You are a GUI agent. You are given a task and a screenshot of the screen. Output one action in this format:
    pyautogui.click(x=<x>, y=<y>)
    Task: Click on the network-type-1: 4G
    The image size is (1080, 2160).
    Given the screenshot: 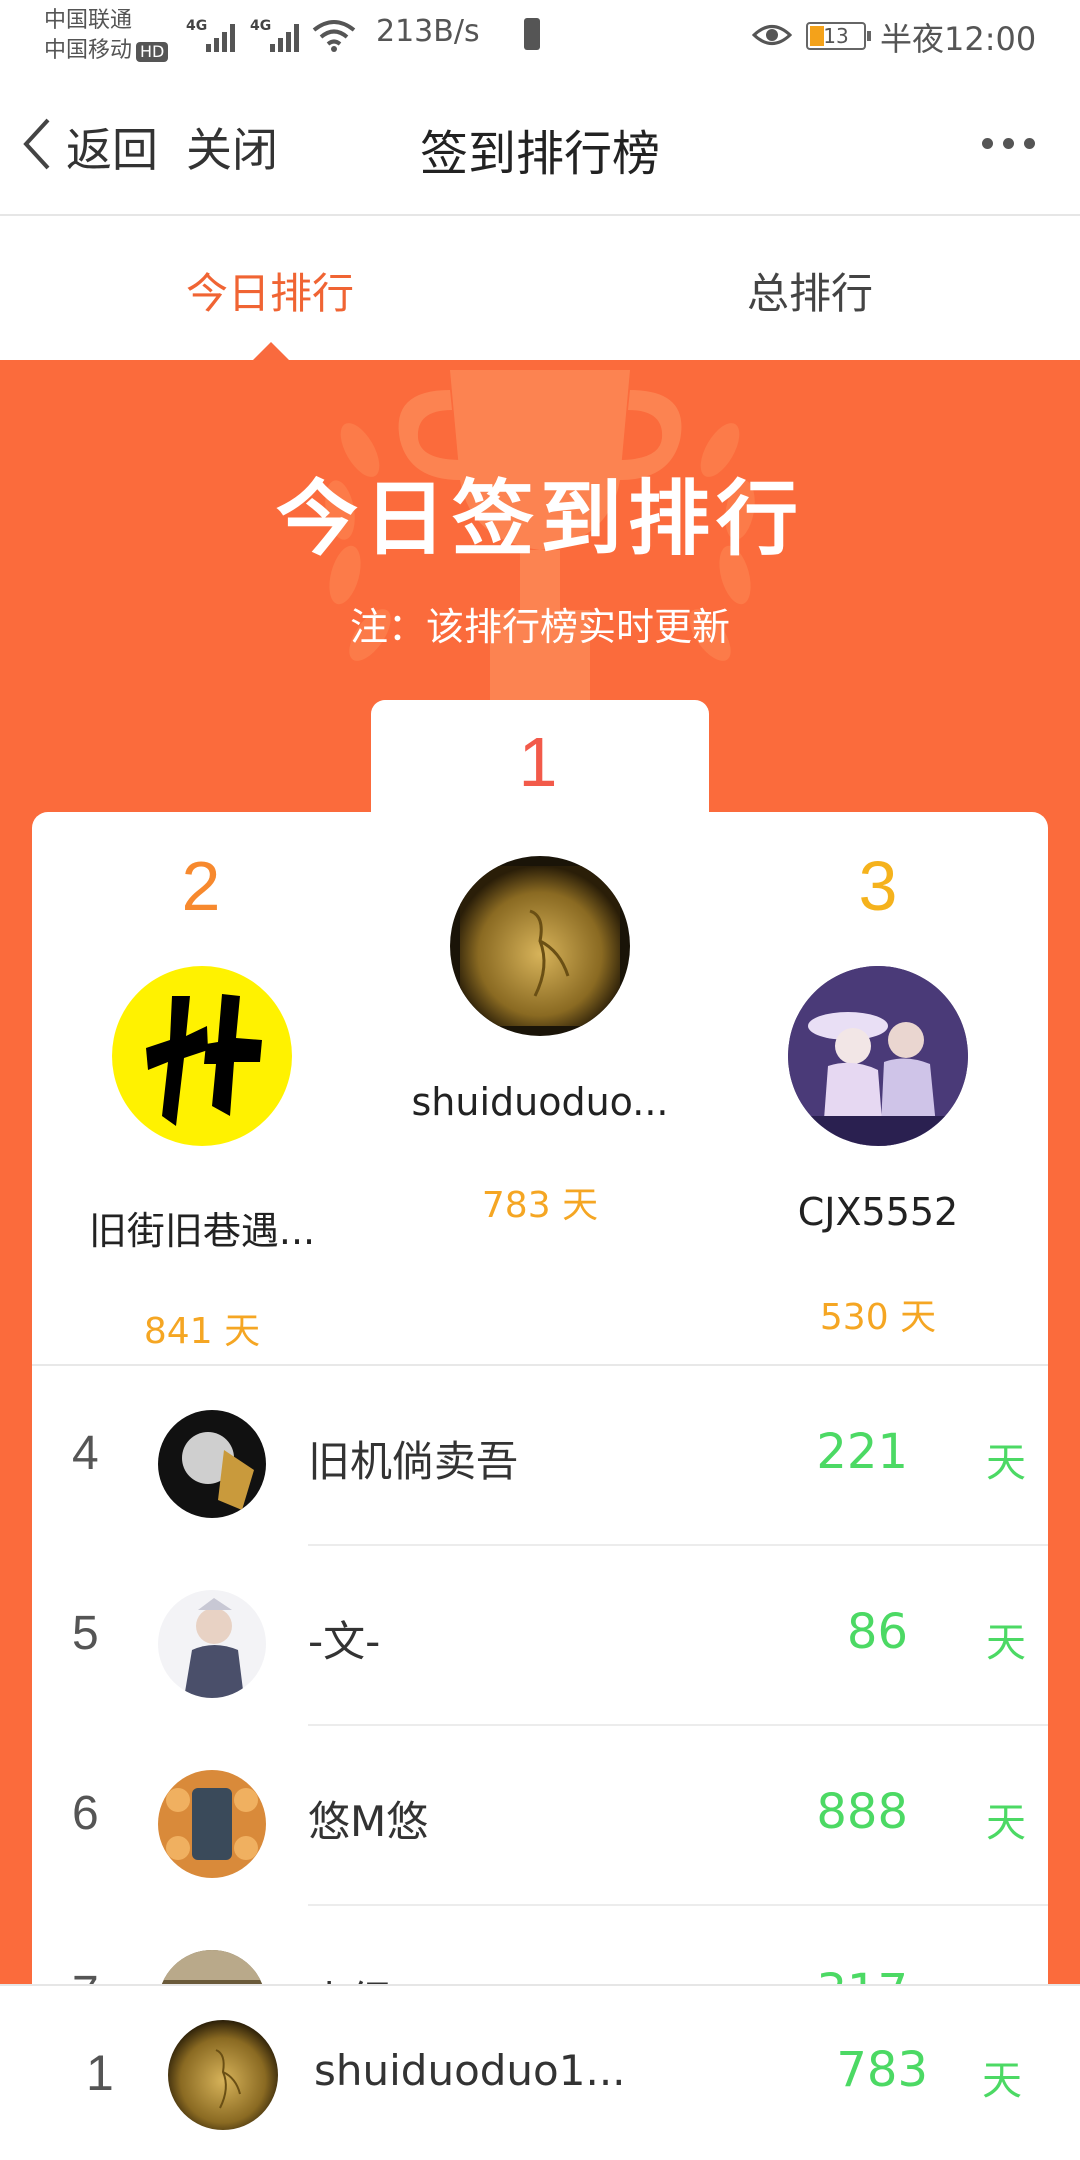 What is the action you would take?
    pyautogui.click(x=197, y=26)
    